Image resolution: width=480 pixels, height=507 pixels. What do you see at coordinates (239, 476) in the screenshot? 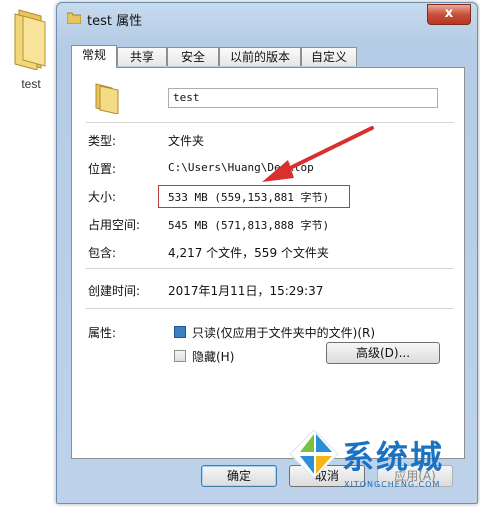
I see `ok-button: 确定` at bounding box center [239, 476].